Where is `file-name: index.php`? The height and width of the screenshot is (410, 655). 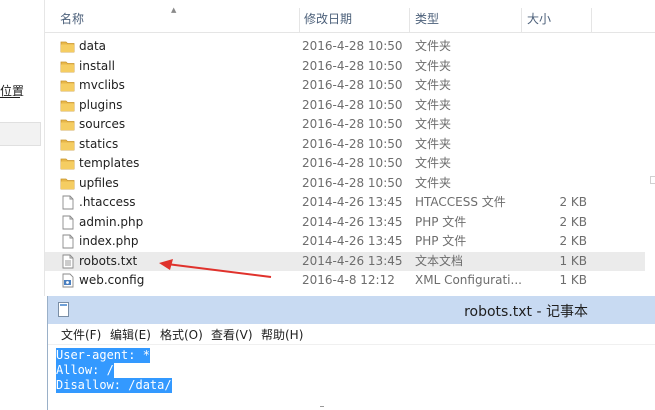
file-name: index.php is located at coordinates (109, 241).